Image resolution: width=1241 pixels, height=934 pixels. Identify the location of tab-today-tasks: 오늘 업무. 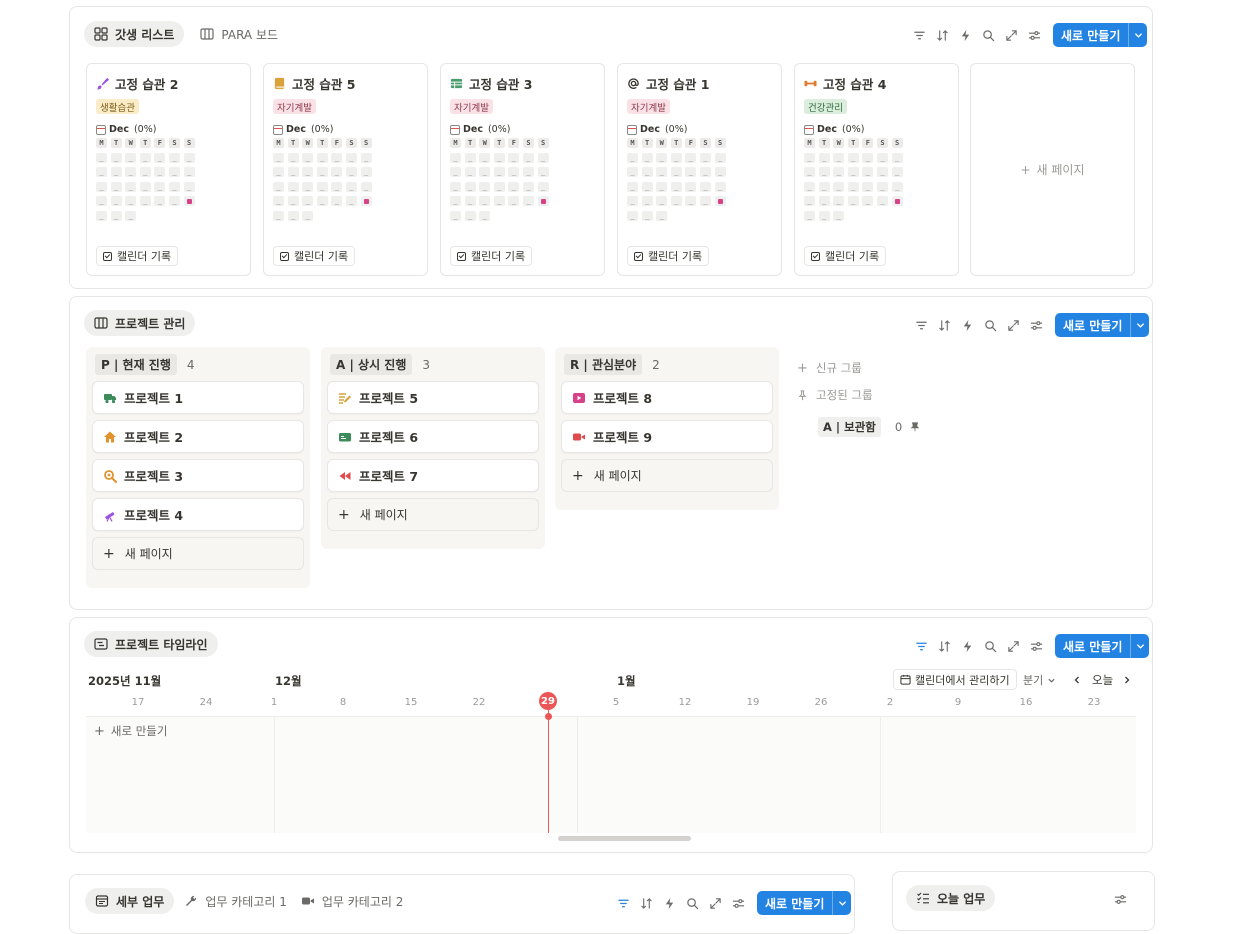
(951, 898).